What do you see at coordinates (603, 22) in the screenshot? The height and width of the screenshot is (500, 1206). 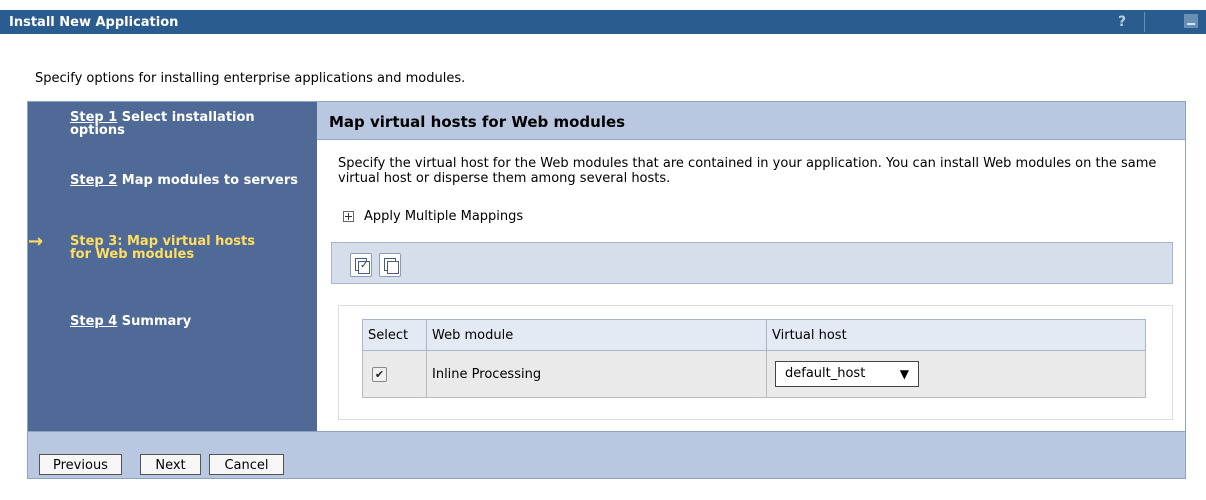 I see `title-bar: Install New Application ?` at bounding box center [603, 22].